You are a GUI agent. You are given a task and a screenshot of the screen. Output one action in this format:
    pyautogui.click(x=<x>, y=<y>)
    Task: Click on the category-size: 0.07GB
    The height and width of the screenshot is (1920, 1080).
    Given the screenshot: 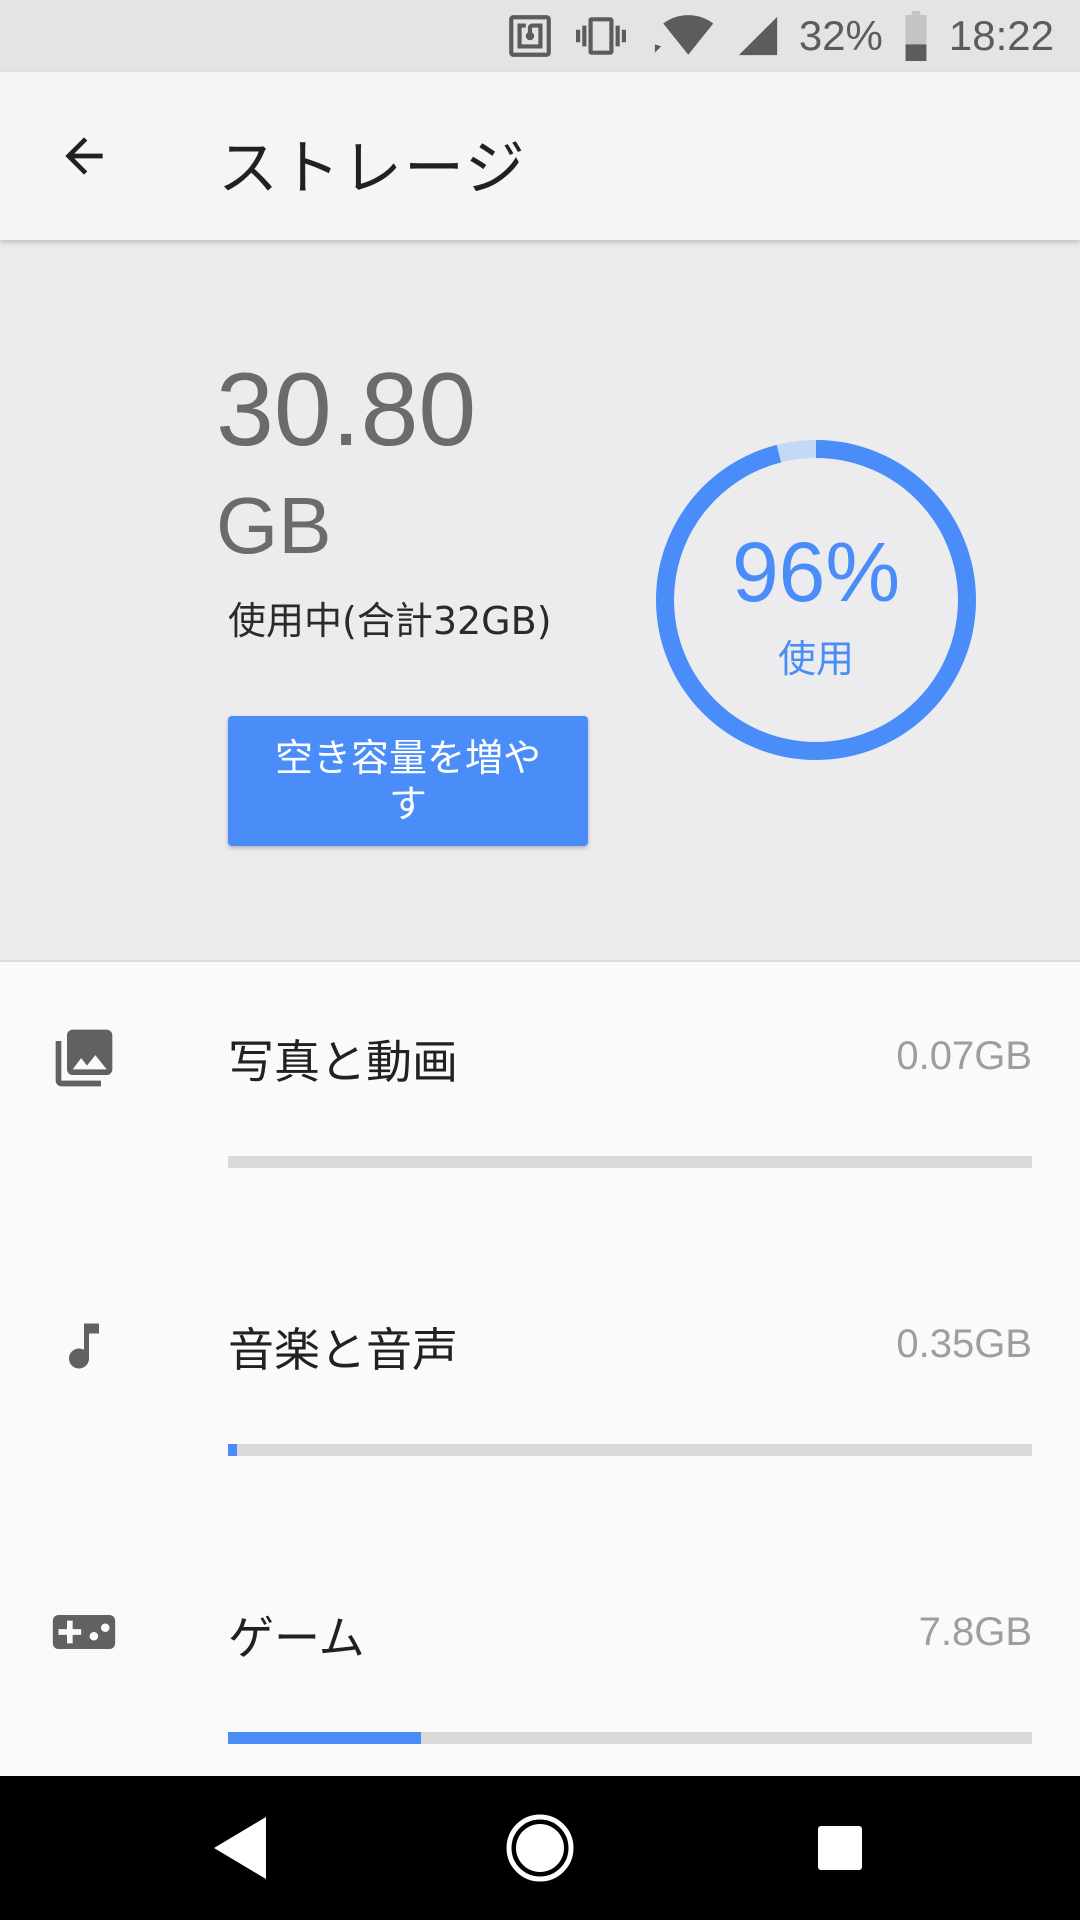 What is the action you would take?
    pyautogui.click(x=964, y=1056)
    